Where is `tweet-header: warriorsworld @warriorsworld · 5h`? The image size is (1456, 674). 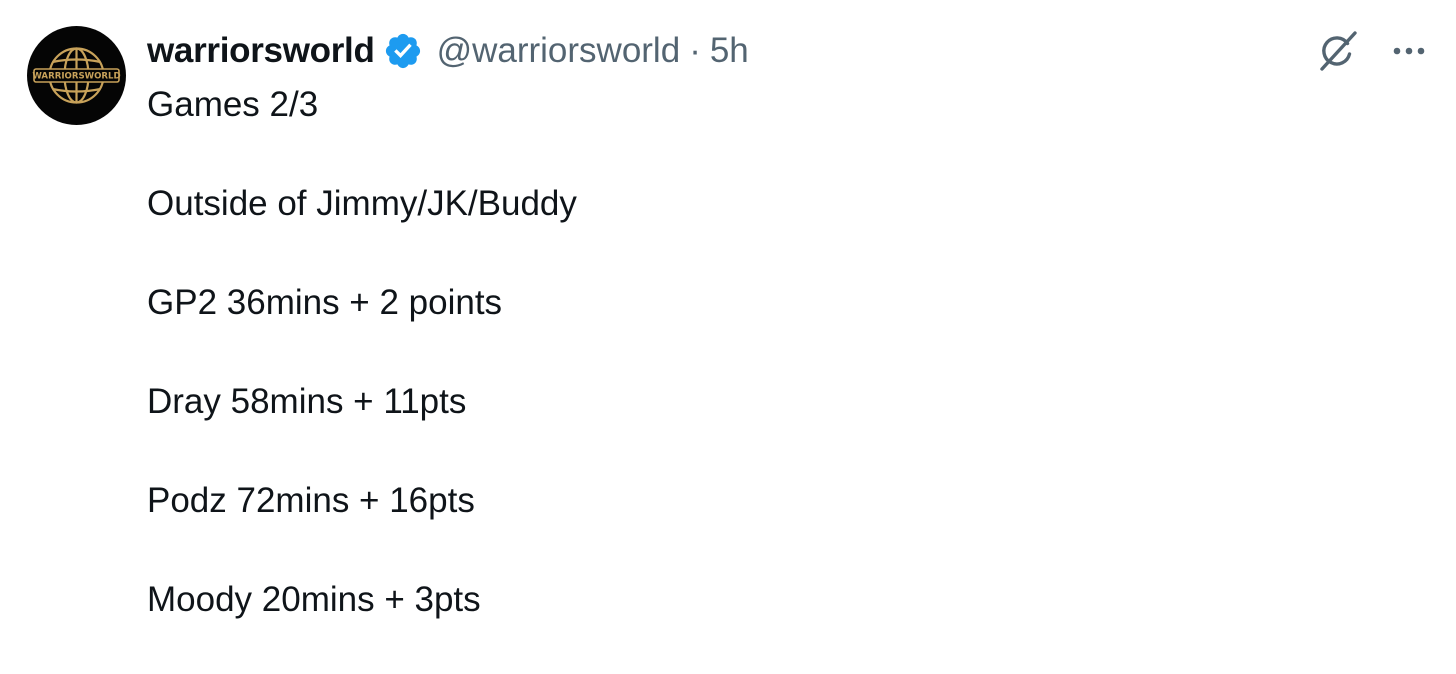
tweet-header: warriorsworld @warriorsworld · 5h is located at coordinates (448, 51).